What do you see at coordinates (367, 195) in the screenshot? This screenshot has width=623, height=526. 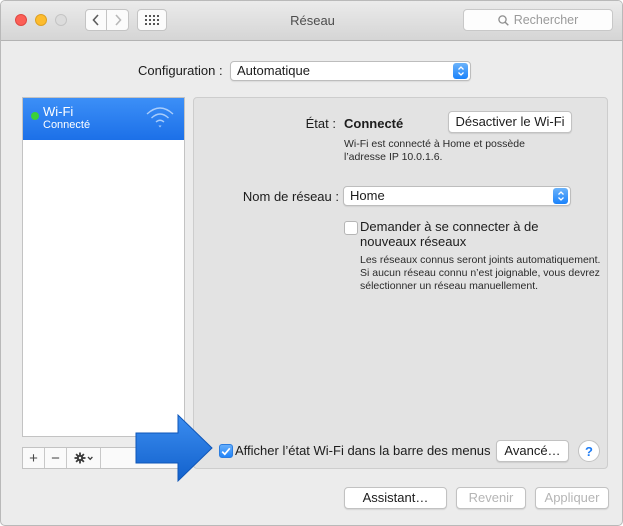 I see `network-name-value: Home` at bounding box center [367, 195].